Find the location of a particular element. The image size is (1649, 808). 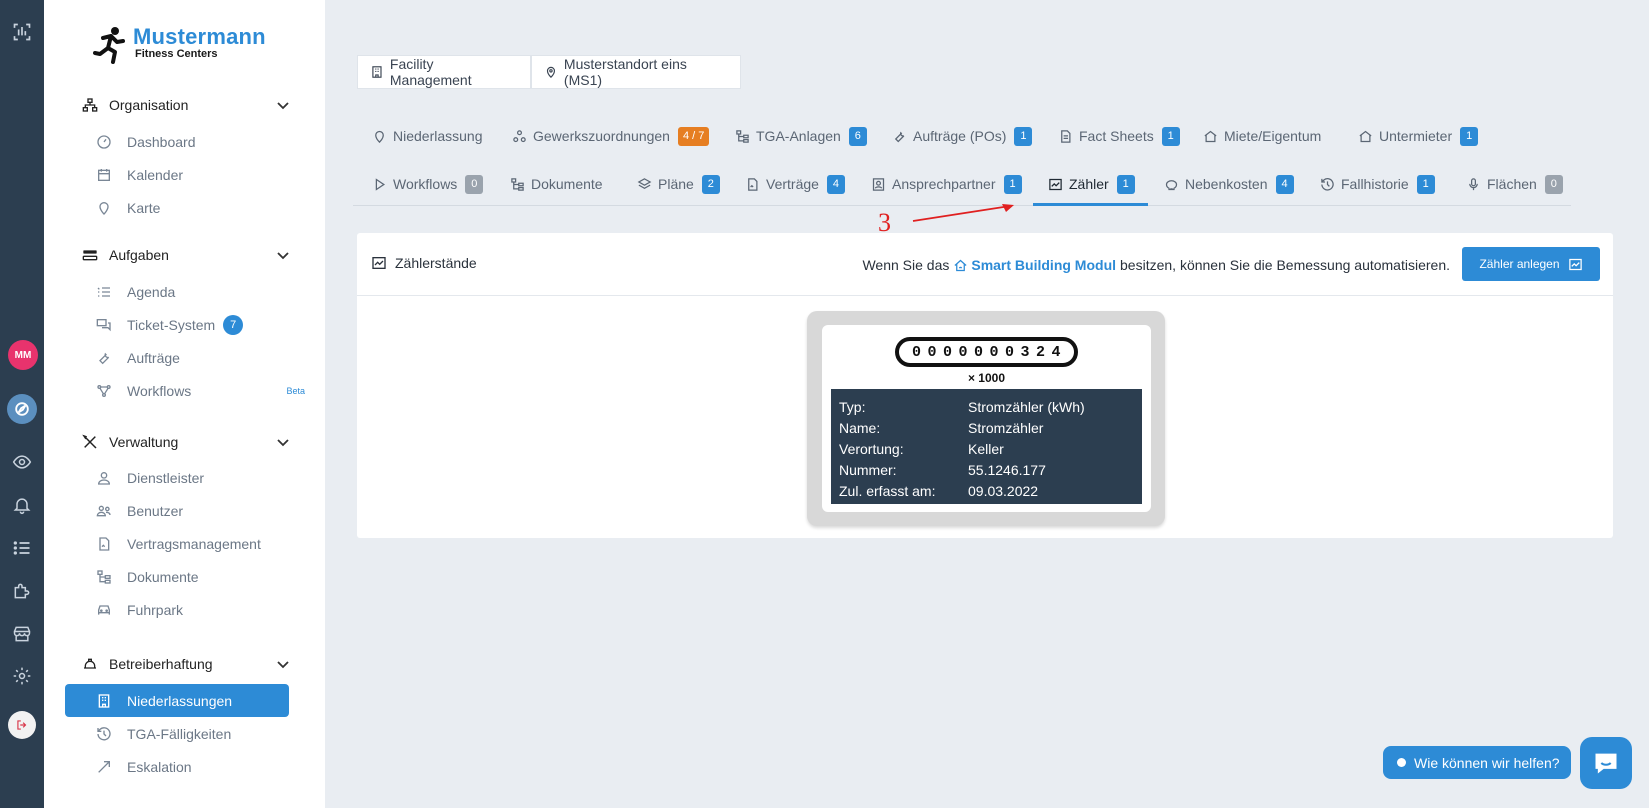

meter-detail-row: Nummer: 55.1246.177 is located at coordinates (942, 469).